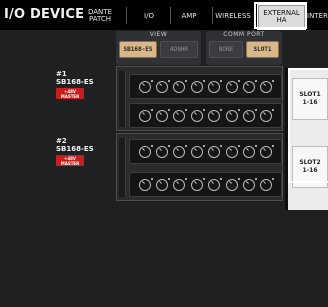  I want to click on device-2-info: #2 SB168-ES +48V MASTER, so click(84, 151).